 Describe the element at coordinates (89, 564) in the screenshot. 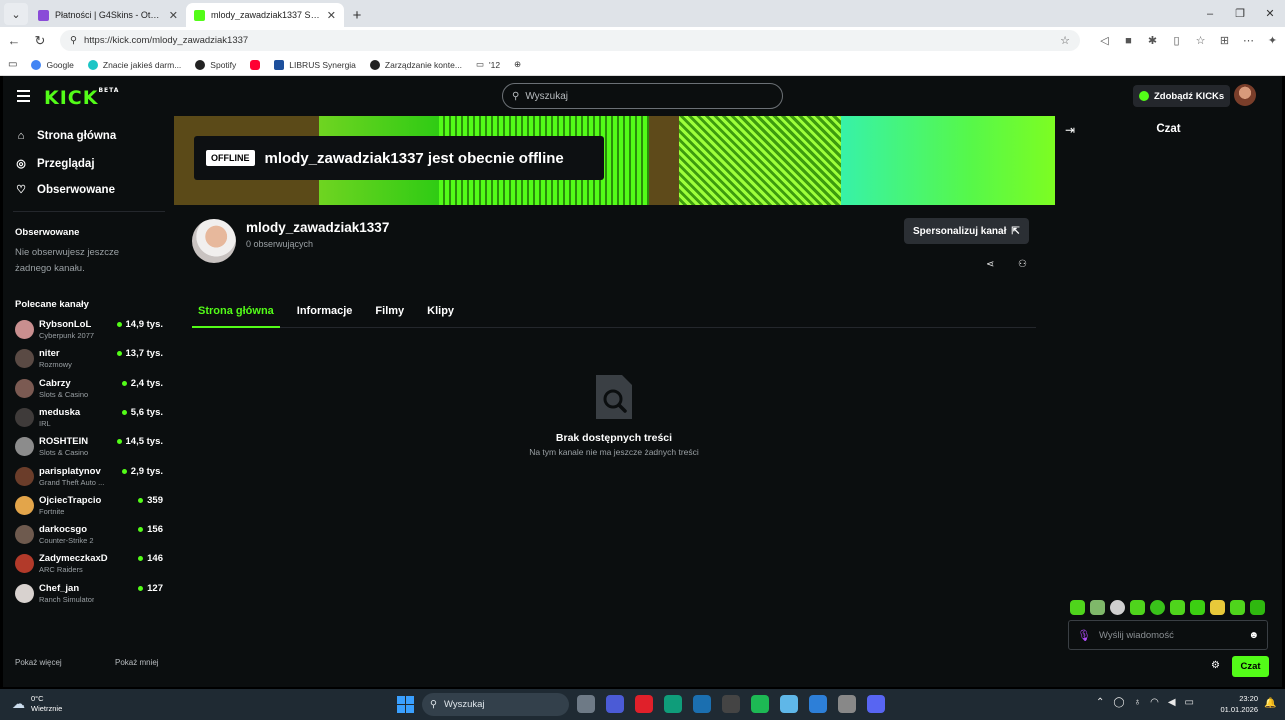

I see `recommended-channel: ZadymeczkaxD ARC Raiders 146` at that location.